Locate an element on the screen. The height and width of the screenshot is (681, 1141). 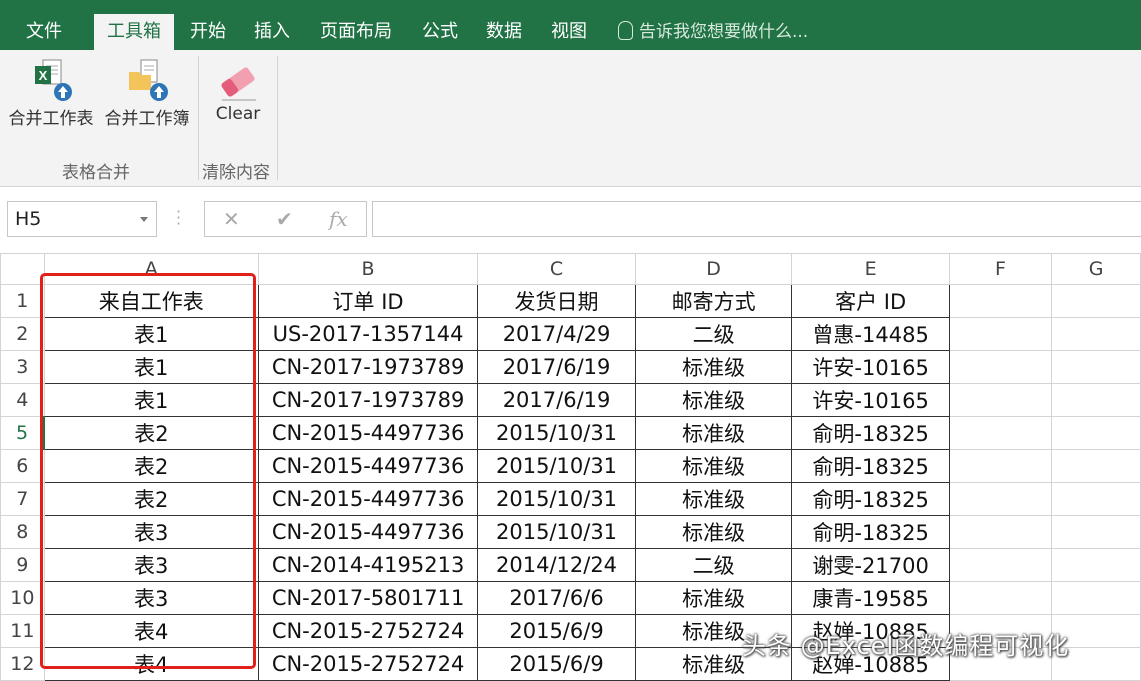
tab-toolbox: 工具箱 is located at coordinates (134, 32).